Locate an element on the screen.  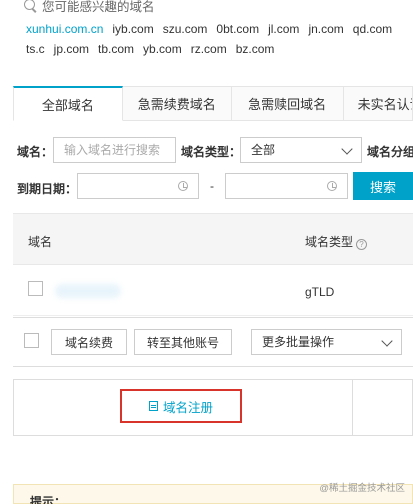
group-filter-label: 域名分组 is located at coordinates (390, 152).